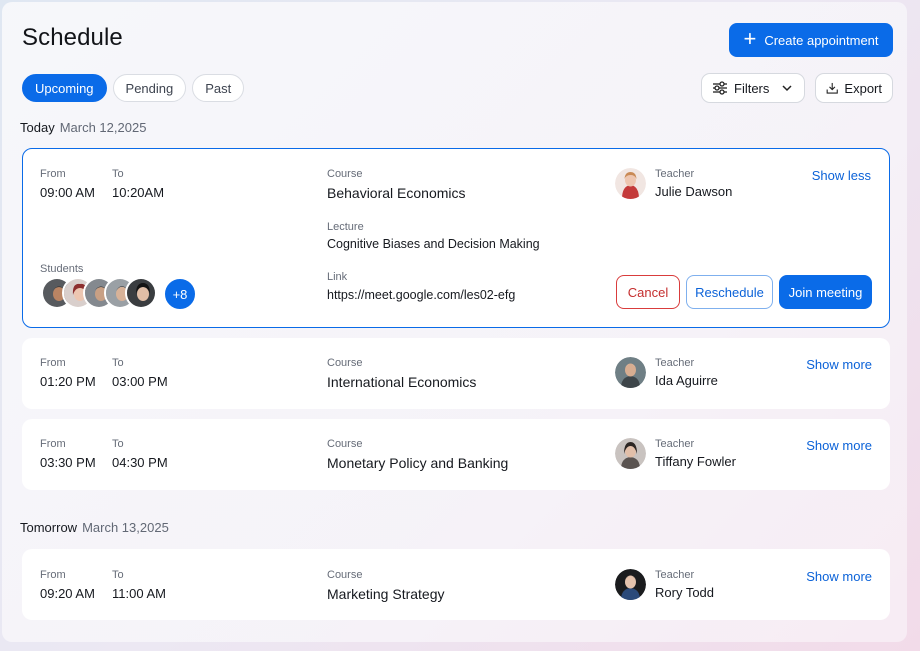 Image resolution: width=920 pixels, height=651 pixels. What do you see at coordinates (138, 192) in the screenshot?
I see `to-time: 10:20AM` at bounding box center [138, 192].